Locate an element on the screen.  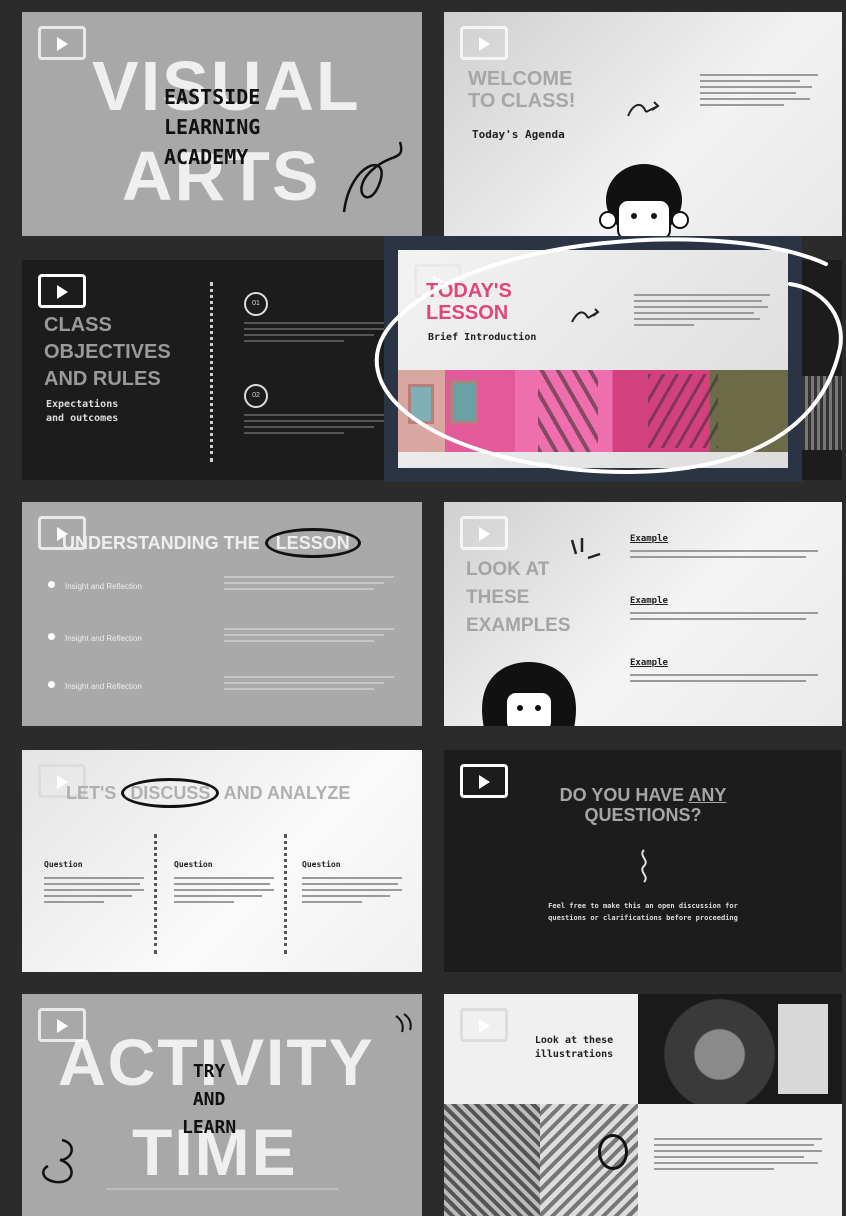
welcome-body-text is located at coordinates (760, 92).